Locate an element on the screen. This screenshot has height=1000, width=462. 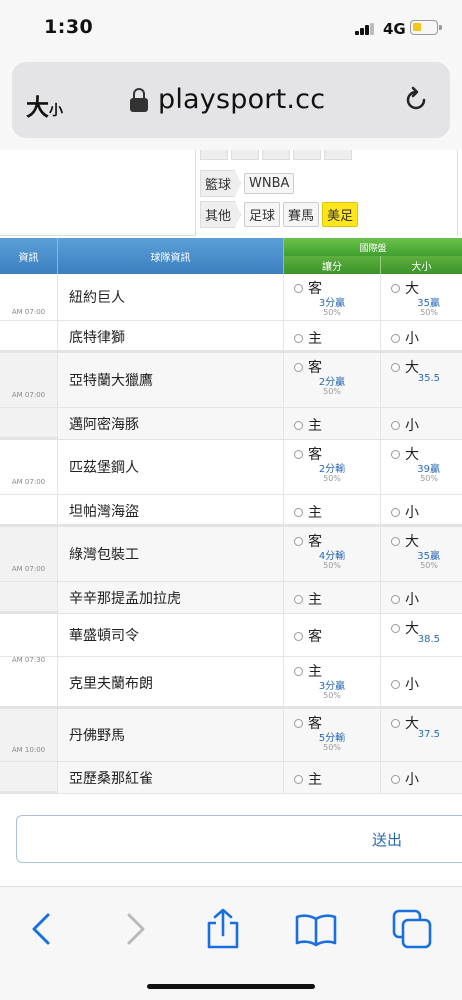
team-name: 紐約巨人 is located at coordinates (171, 297).